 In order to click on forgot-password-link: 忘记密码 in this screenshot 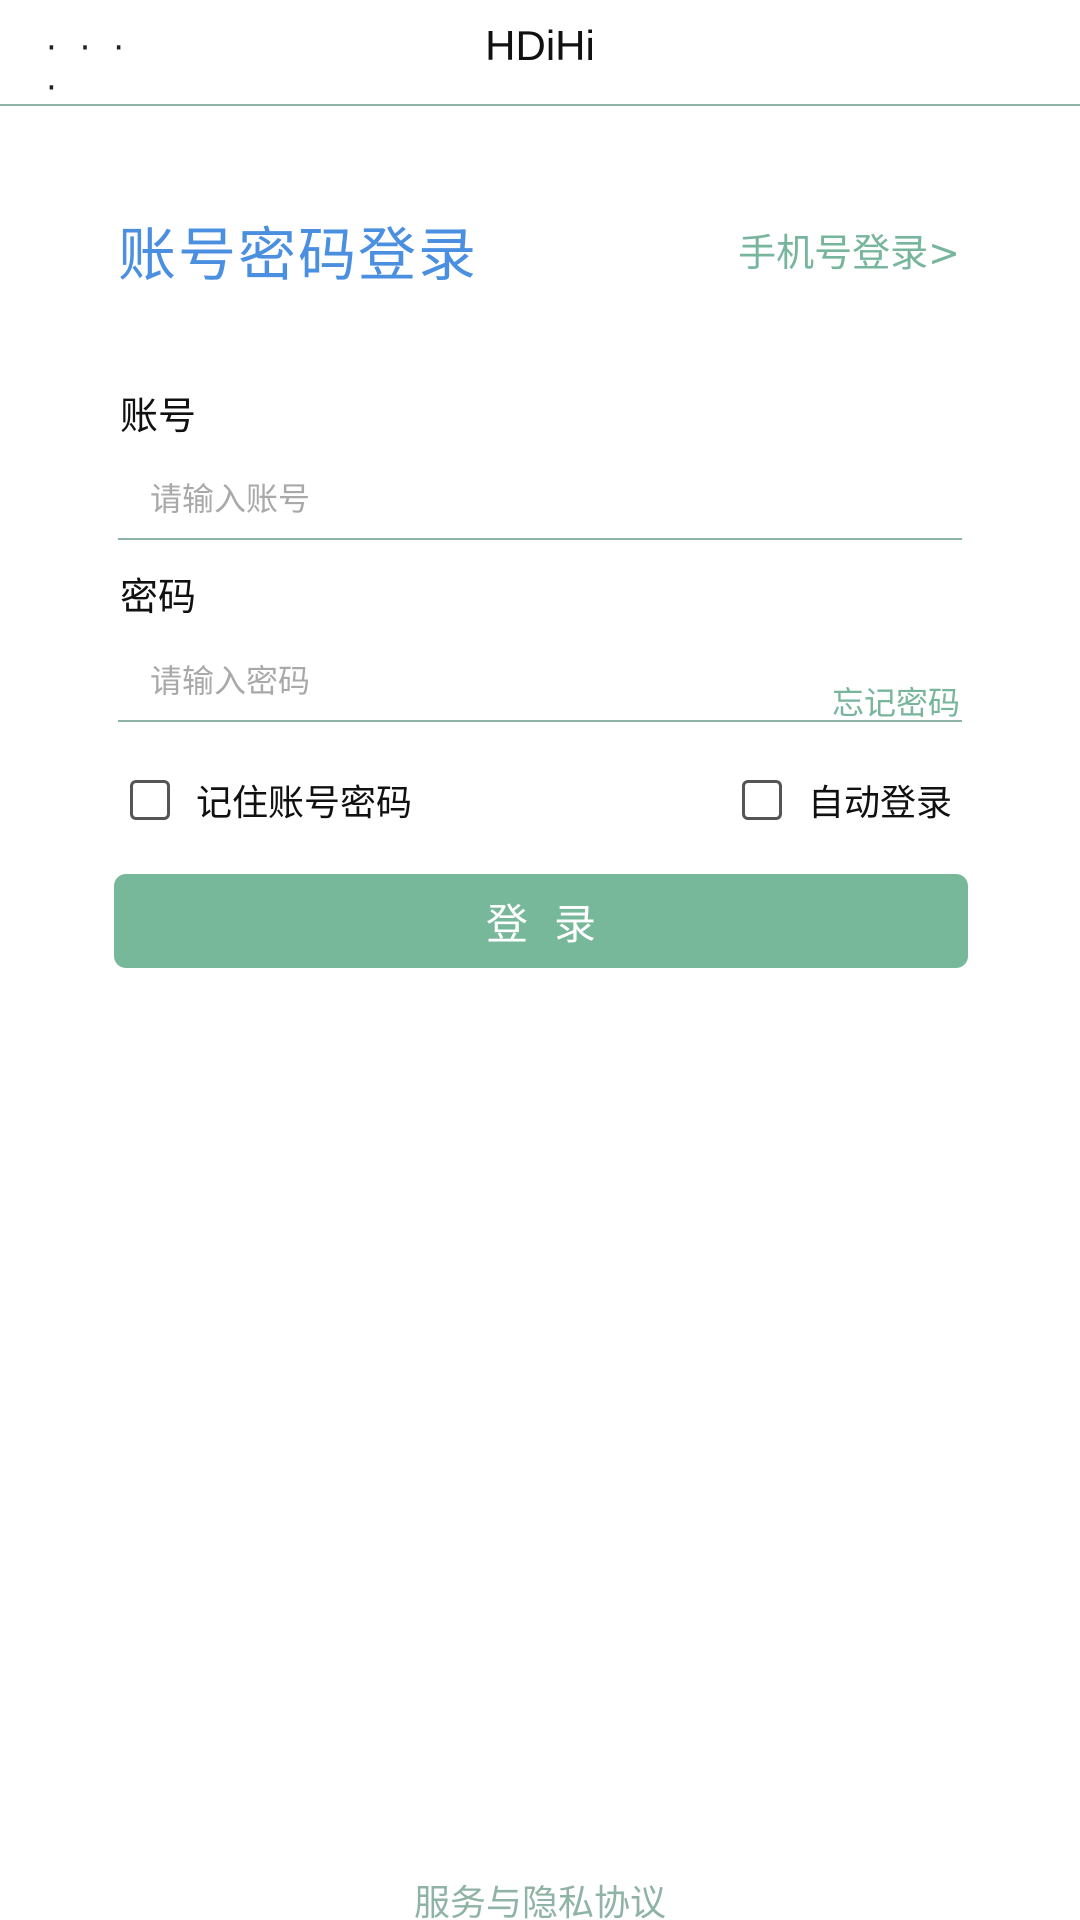, I will do `click(896, 701)`.